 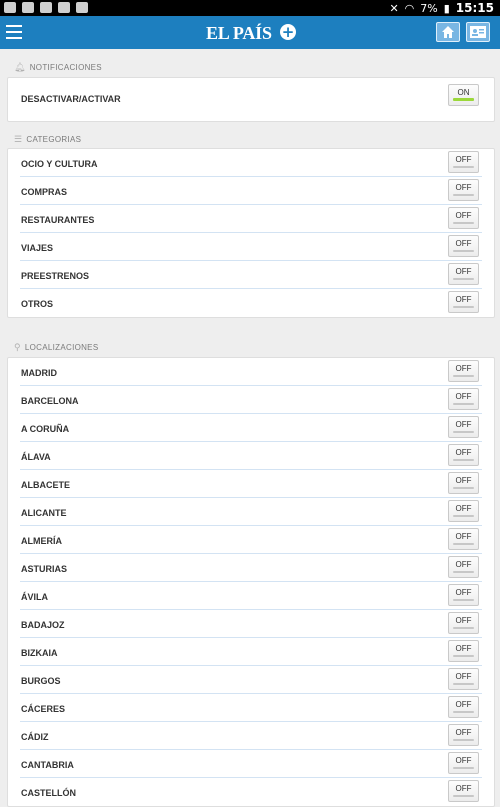 What do you see at coordinates (251, 596) in the screenshot?
I see `list-item: ÁVILA OFF` at bounding box center [251, 596].